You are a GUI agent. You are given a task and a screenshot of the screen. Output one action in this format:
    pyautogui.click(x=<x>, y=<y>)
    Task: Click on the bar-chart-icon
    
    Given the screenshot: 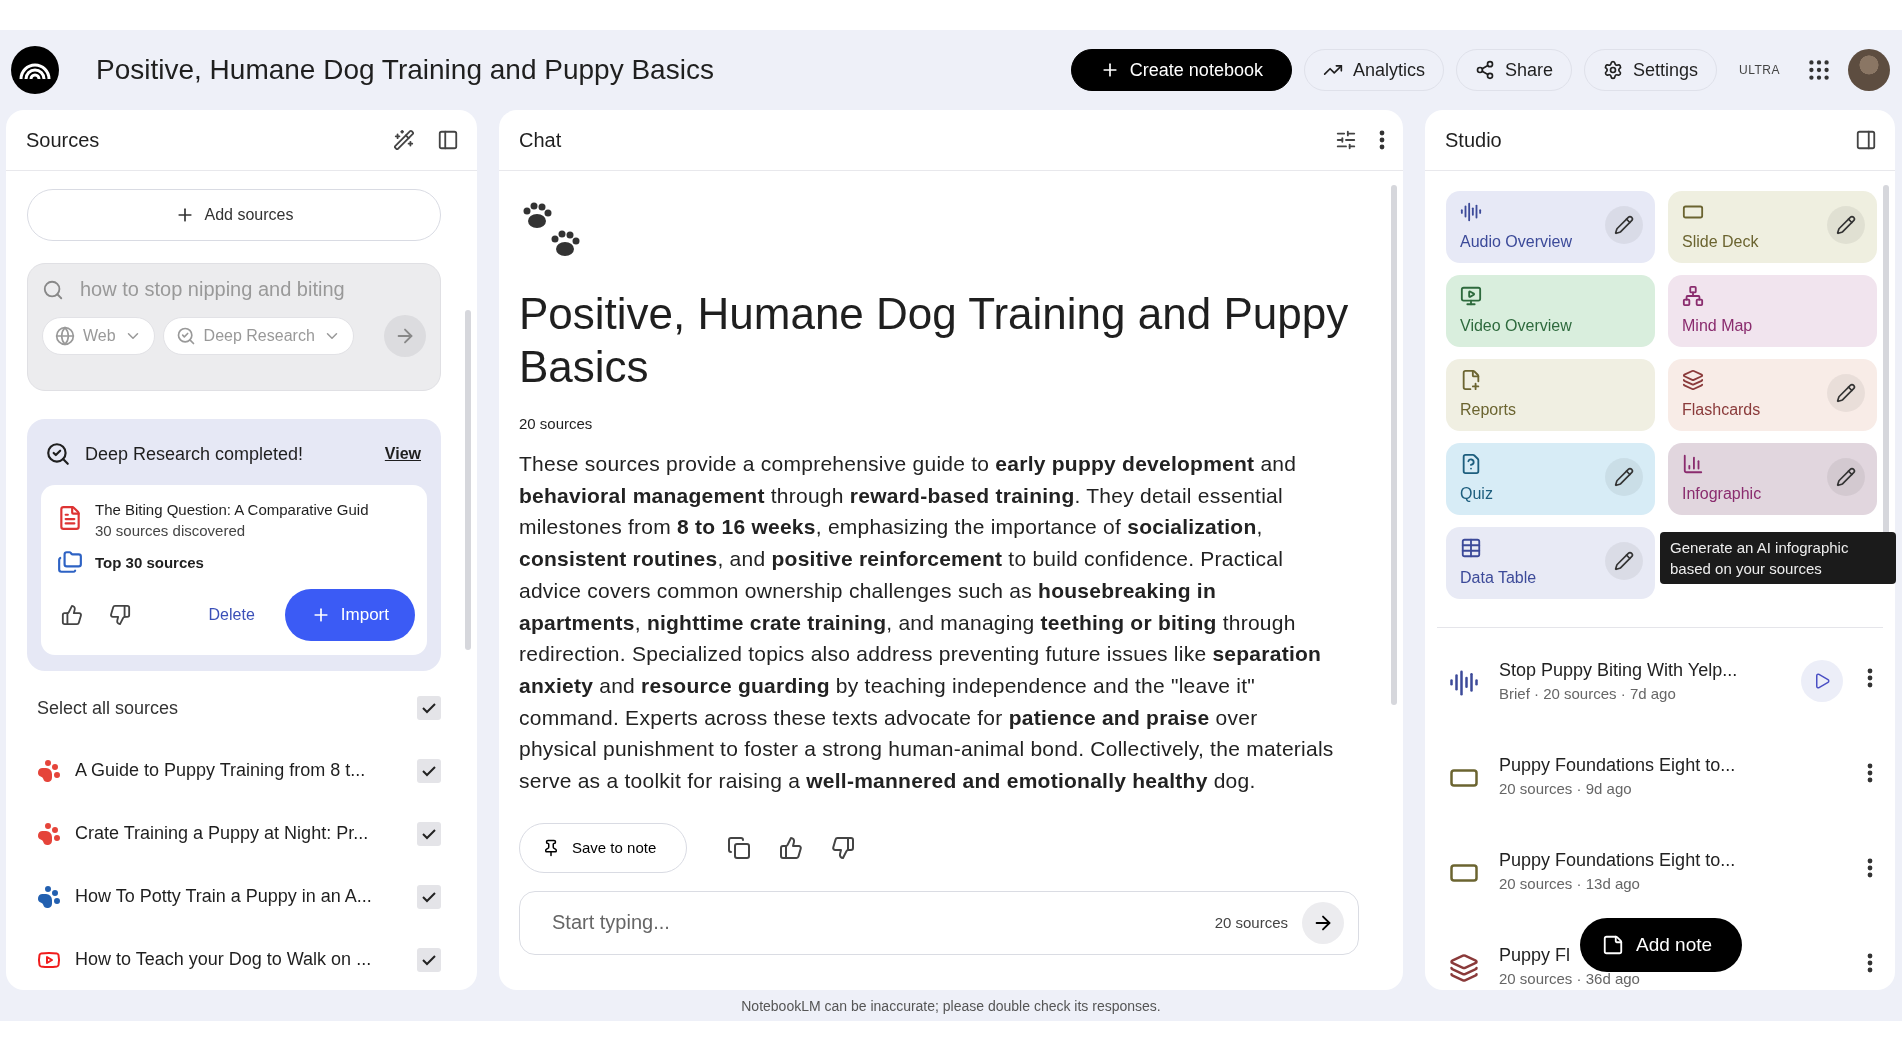 What is the action you would take?
    pyautogui.click(x=1693, y=464)
    